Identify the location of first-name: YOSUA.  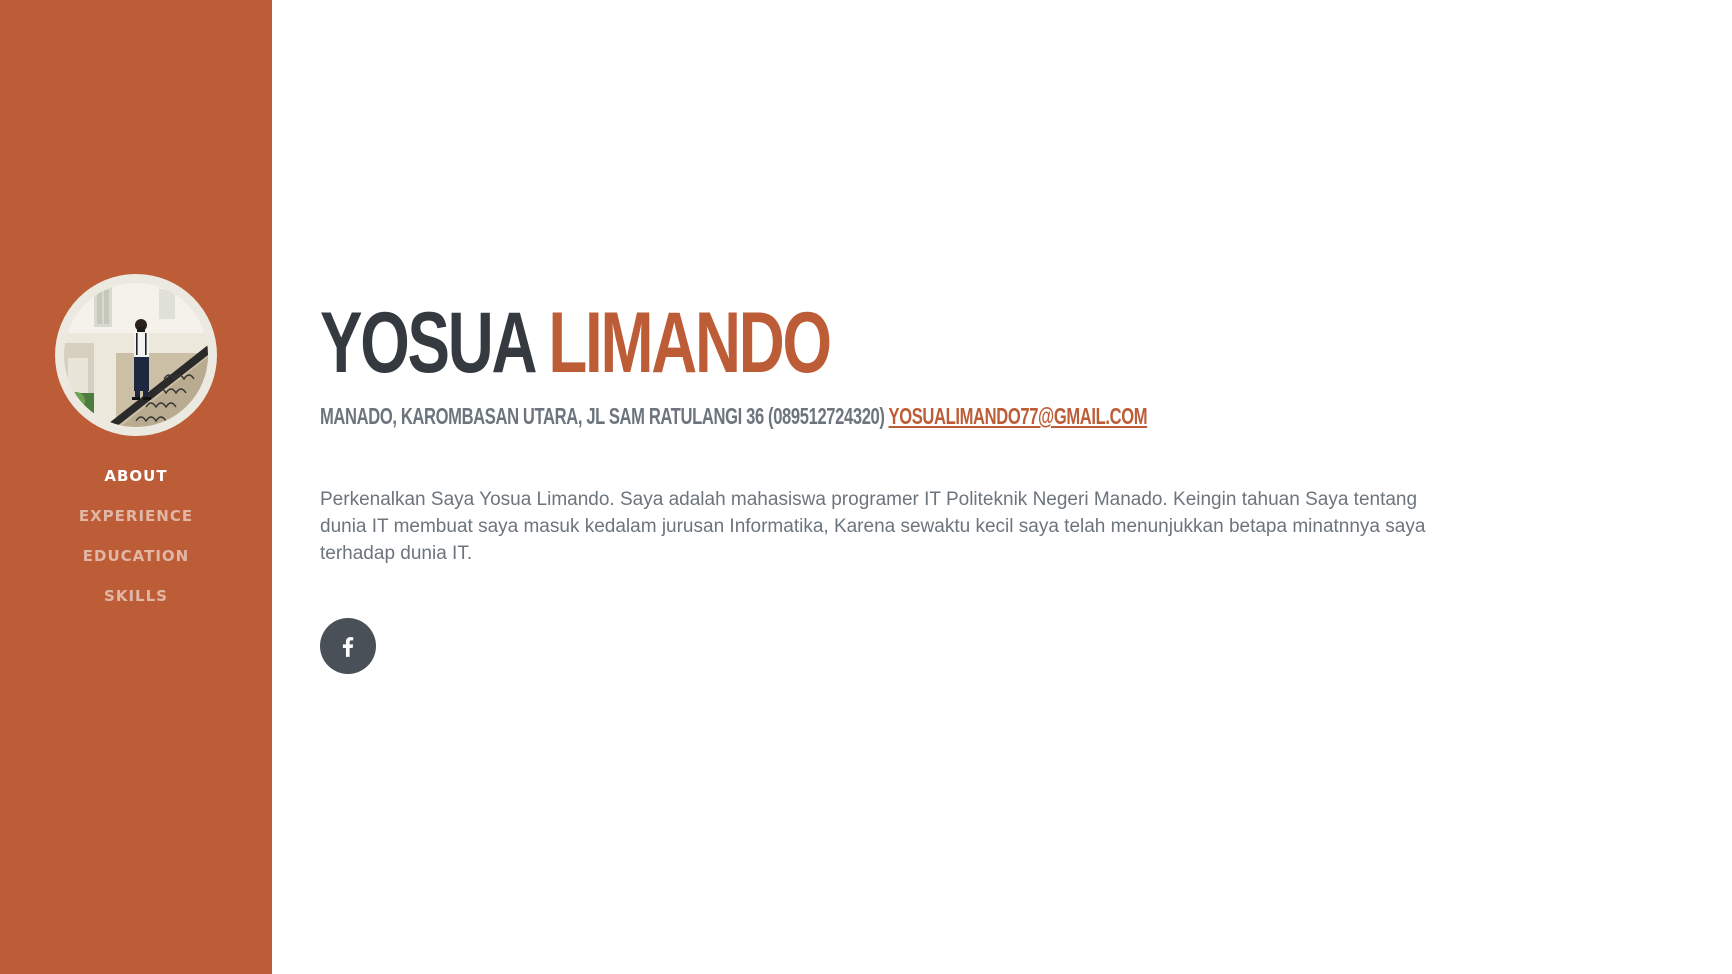
(427, 343).